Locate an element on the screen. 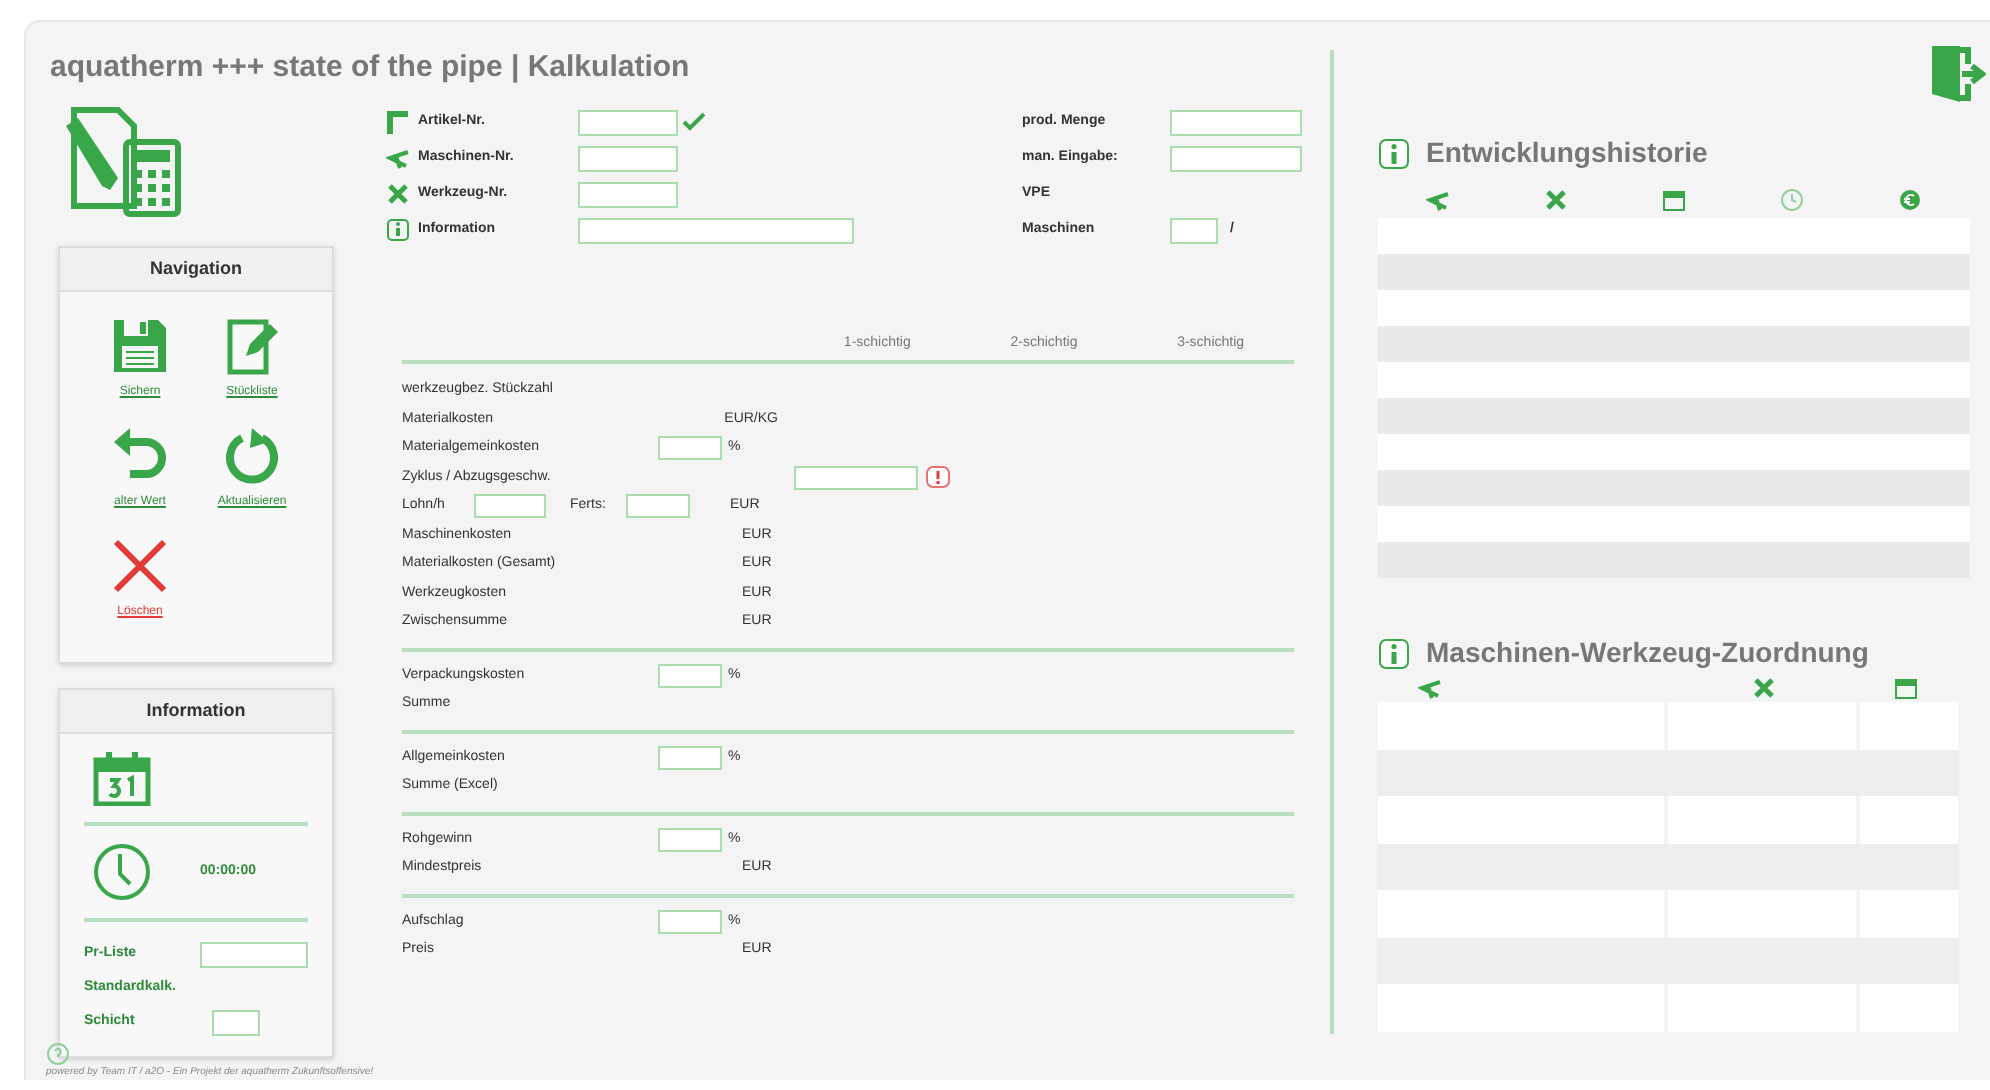 Image resolution: width=1990 pixels, height=1090 pixels. cross-icon is located at coordinates (140, 566).